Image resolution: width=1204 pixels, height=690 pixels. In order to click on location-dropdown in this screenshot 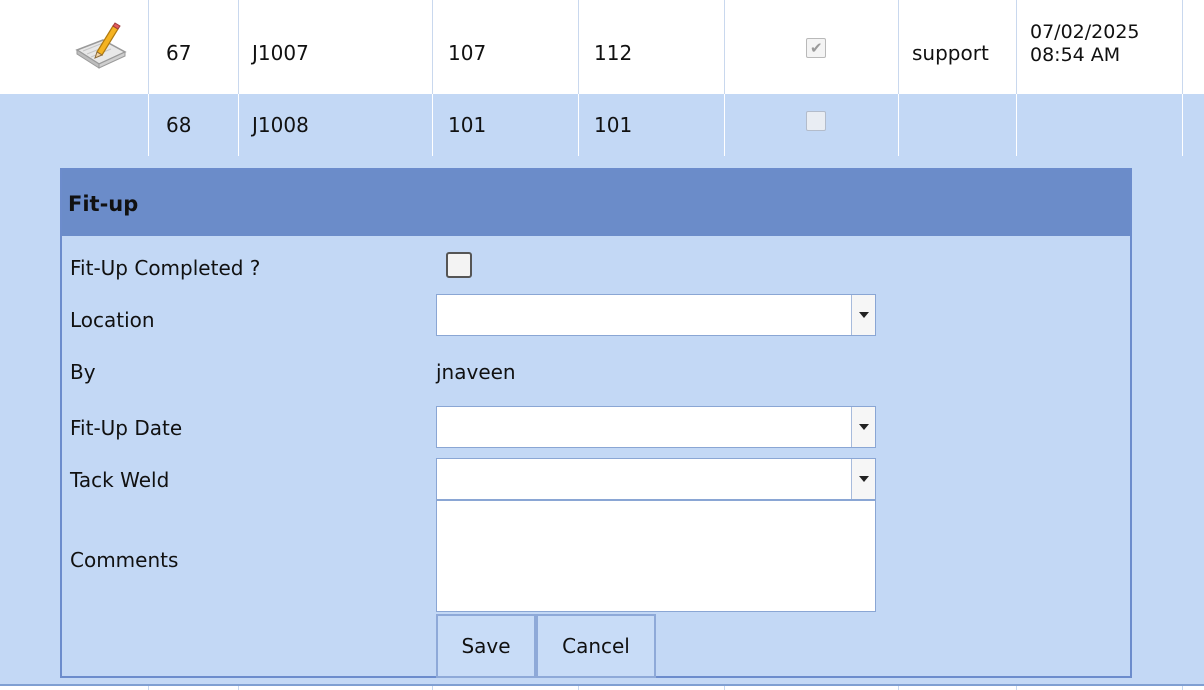, I will do `click(656, 315)`.